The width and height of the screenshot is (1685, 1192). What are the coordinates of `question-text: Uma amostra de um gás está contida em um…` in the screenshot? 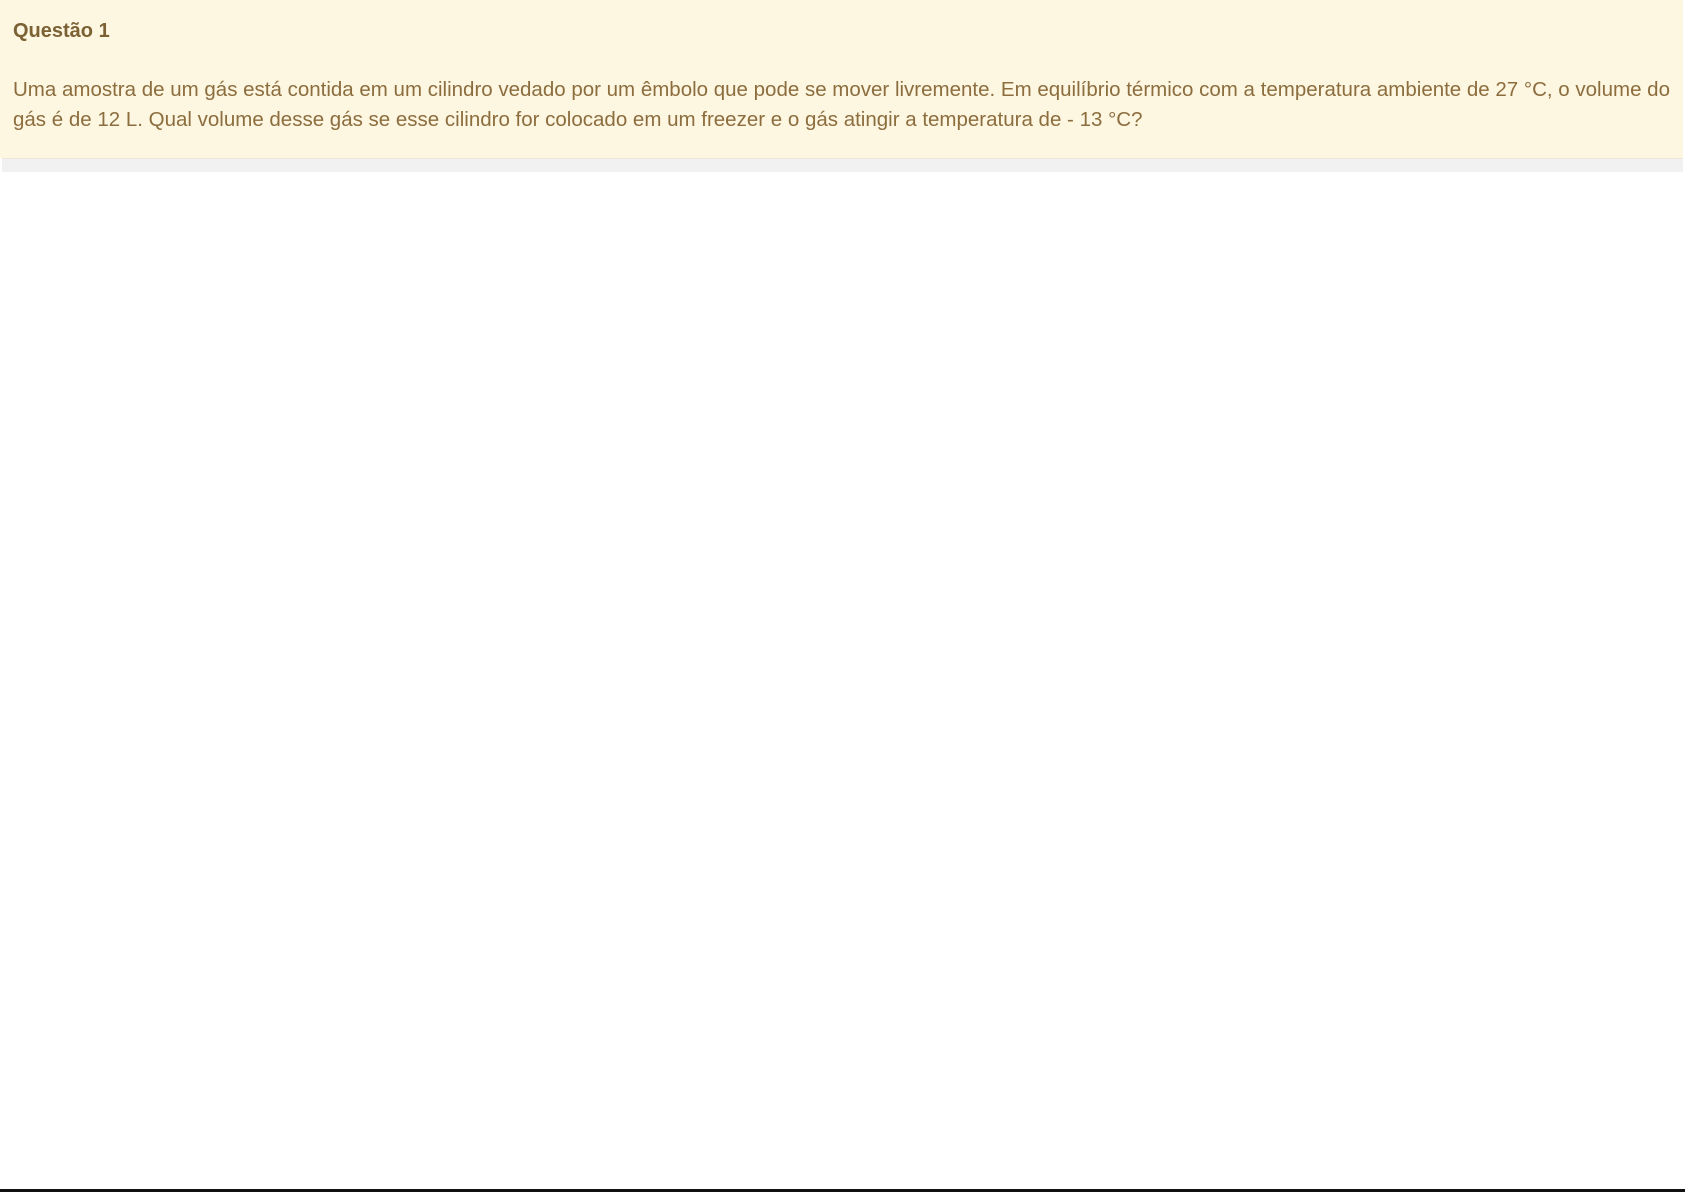 It's located at (841, 104).